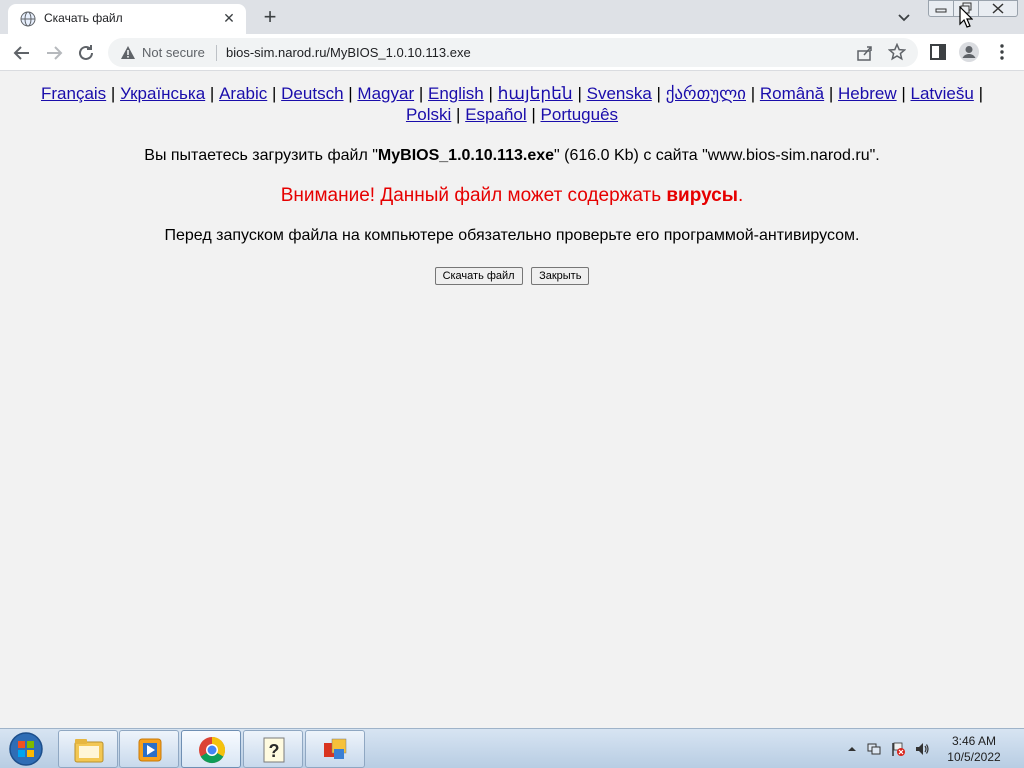 This screenshot has width=1024, height=768. What do you see at coordinates (706, 93) in the screenshot?
I see `lang-link-georgian: ქართული` at bounding box center [706, 93].